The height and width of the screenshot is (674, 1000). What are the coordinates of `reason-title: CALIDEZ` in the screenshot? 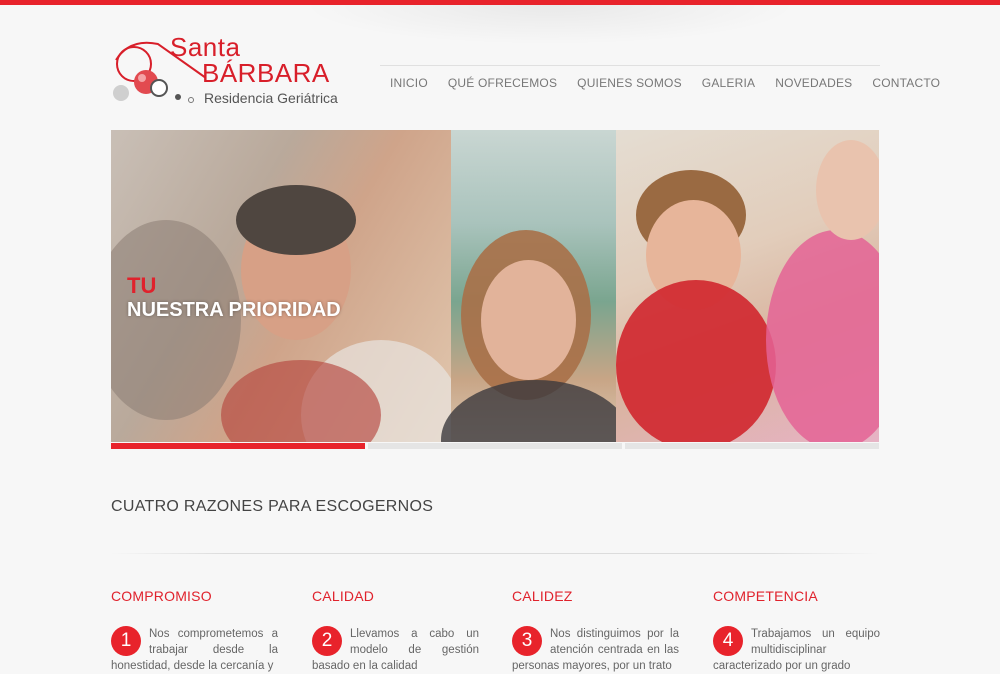 It's located at (542, 596).